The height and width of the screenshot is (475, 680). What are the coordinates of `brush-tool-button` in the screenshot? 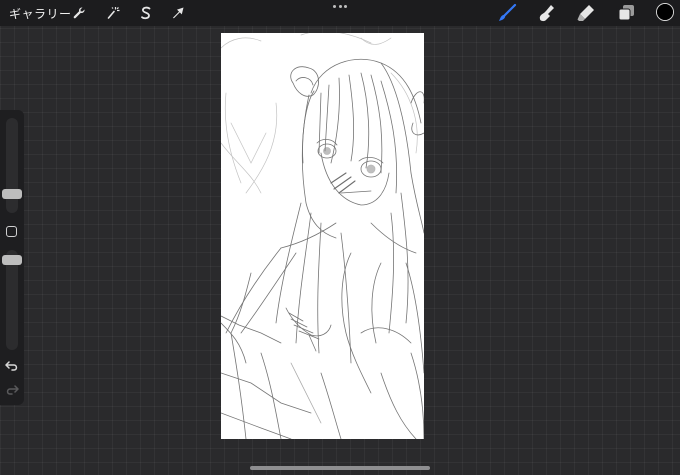 It's located at (507, 13).